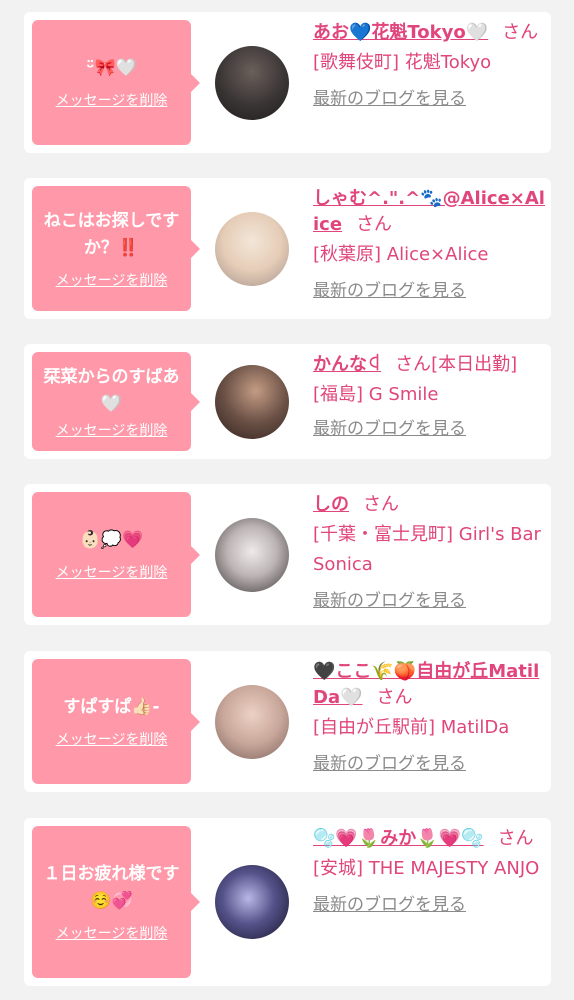  I want to click on message-text: １日お疲れ様です☺️💞, so click(111, 887).